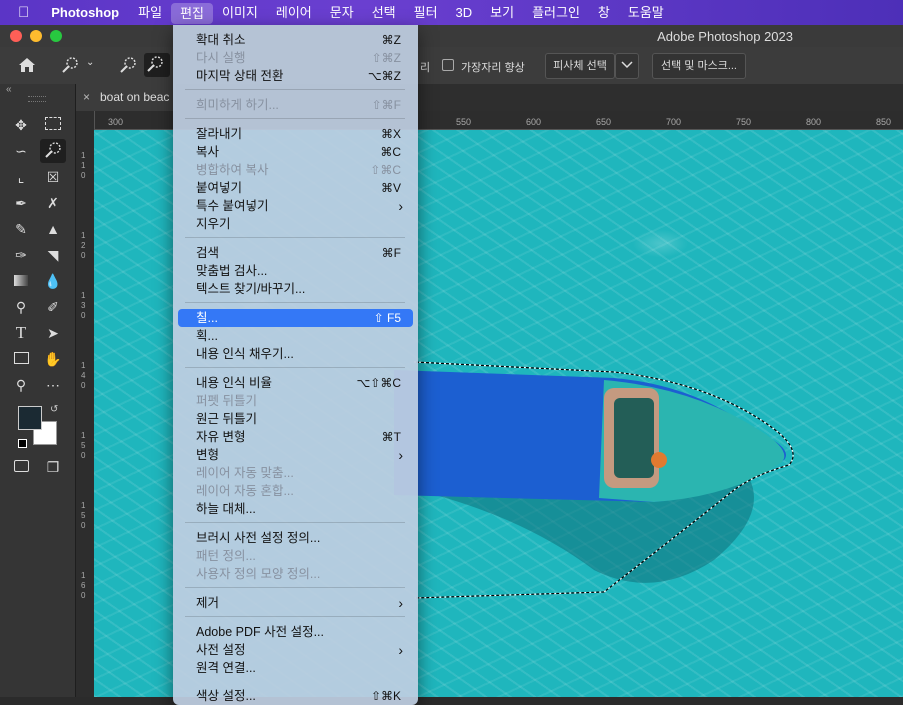 The height and width of the screenshot is (705, 903). I want to click on enhance-edge-checkbox, so click(448, 65).